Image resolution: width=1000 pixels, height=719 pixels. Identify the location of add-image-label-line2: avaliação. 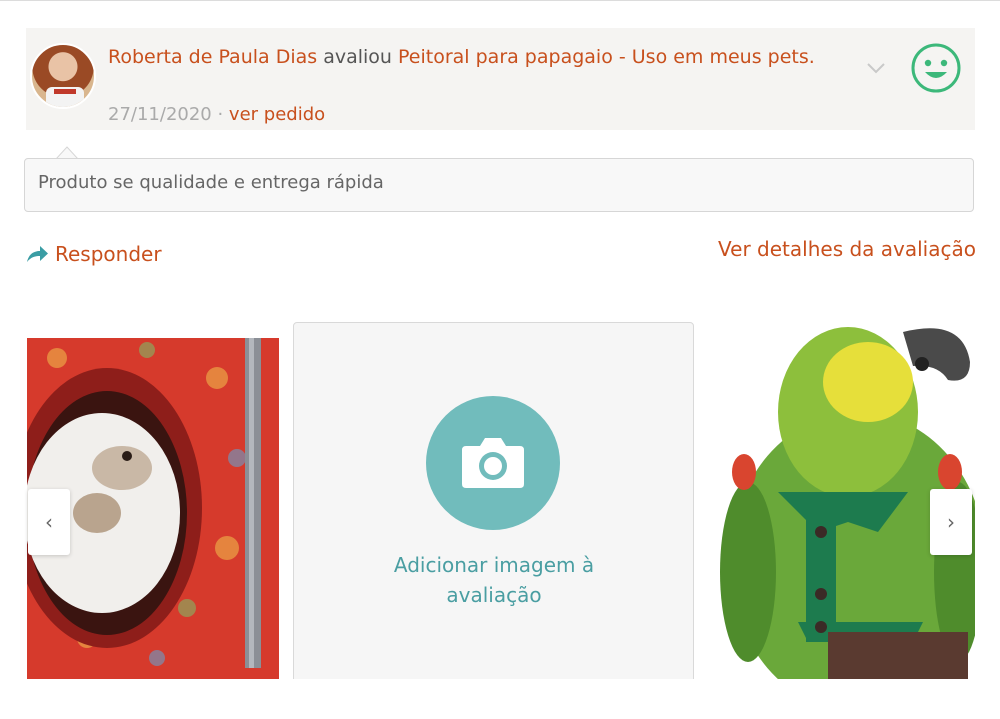
(494, 595).